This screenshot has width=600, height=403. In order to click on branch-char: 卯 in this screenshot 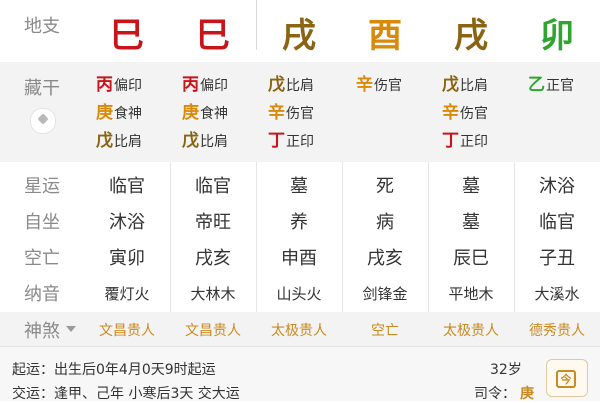, I will do `click(557, 36)`.